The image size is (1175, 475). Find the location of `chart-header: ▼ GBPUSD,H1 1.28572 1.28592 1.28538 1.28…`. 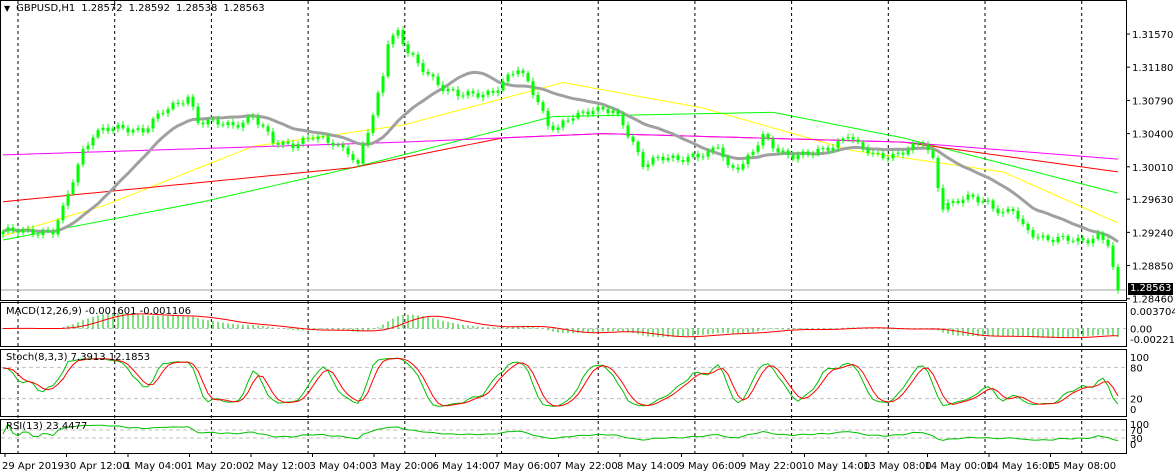

chart-header: ▼ GBPUSD,H1 1.28572 1.28592 1.28538 1.28… is located at coordinates (134, 8).